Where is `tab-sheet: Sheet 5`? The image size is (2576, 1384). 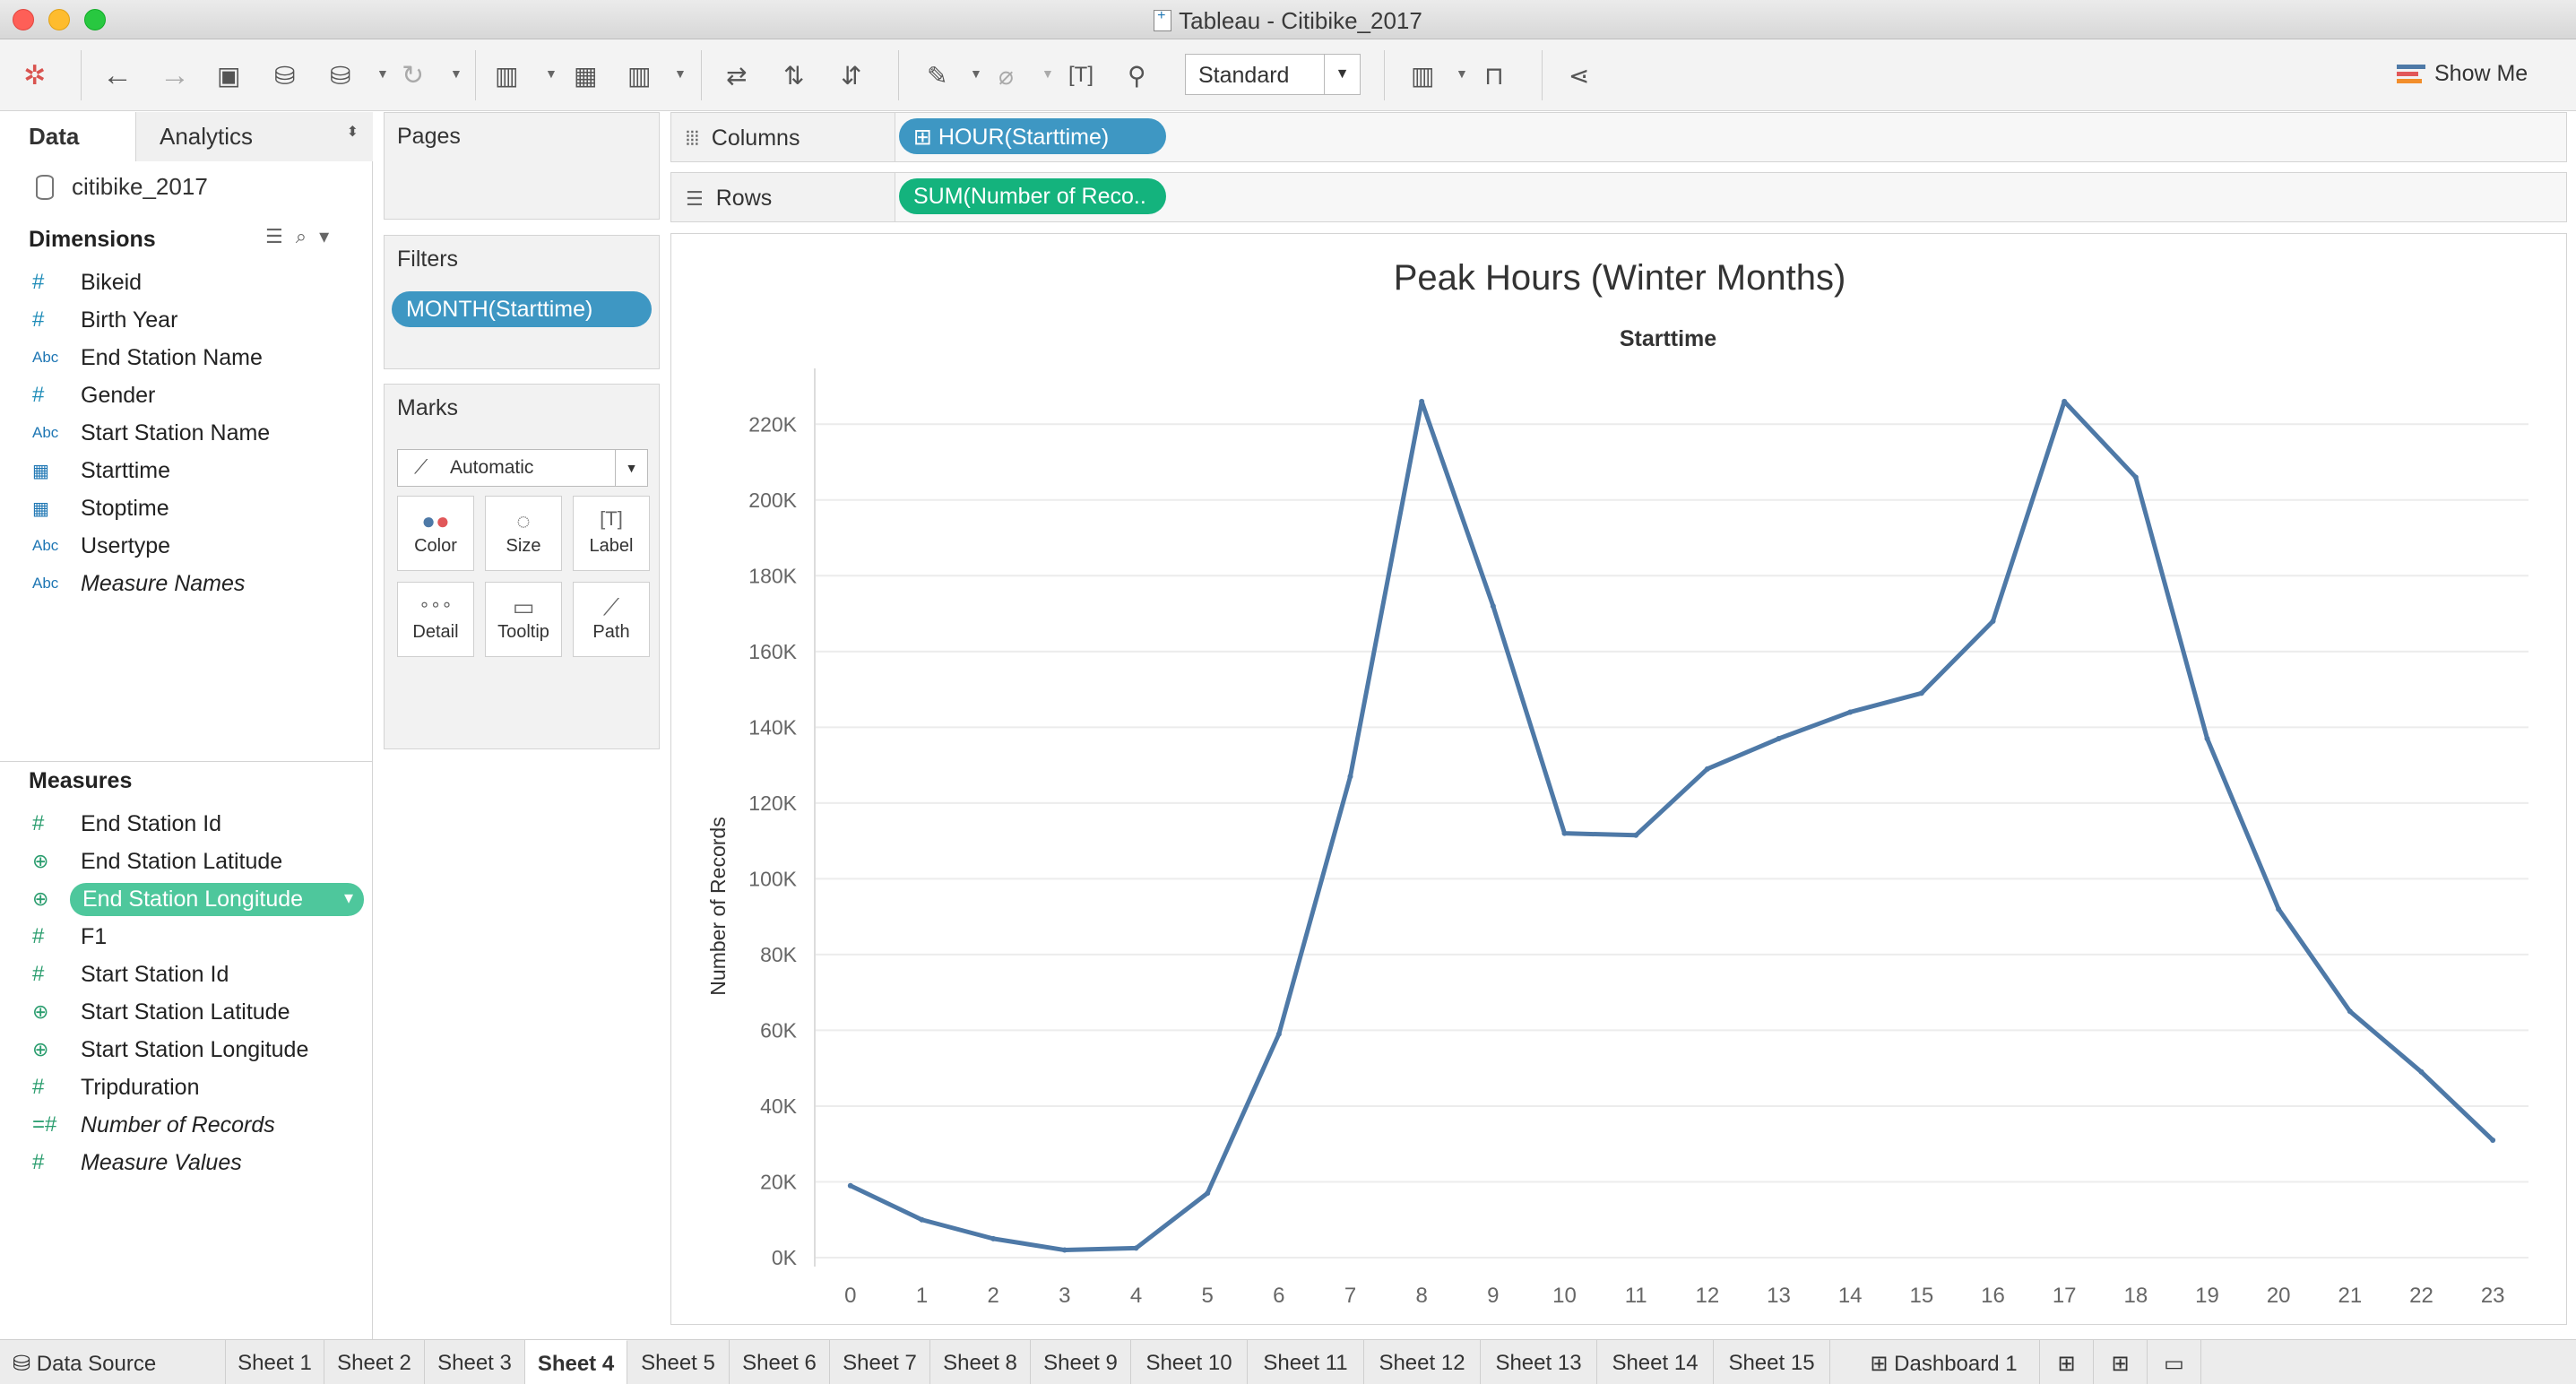
tab-sheet: Sheet 5 is located at coordinates (678, 1362).